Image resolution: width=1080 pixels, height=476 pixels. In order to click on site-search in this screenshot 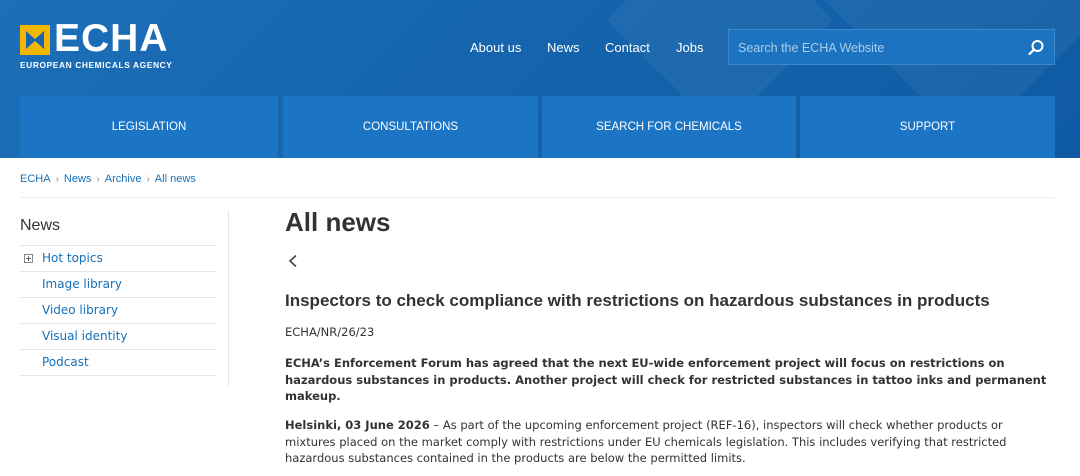, I will do `click(891, 47)`.